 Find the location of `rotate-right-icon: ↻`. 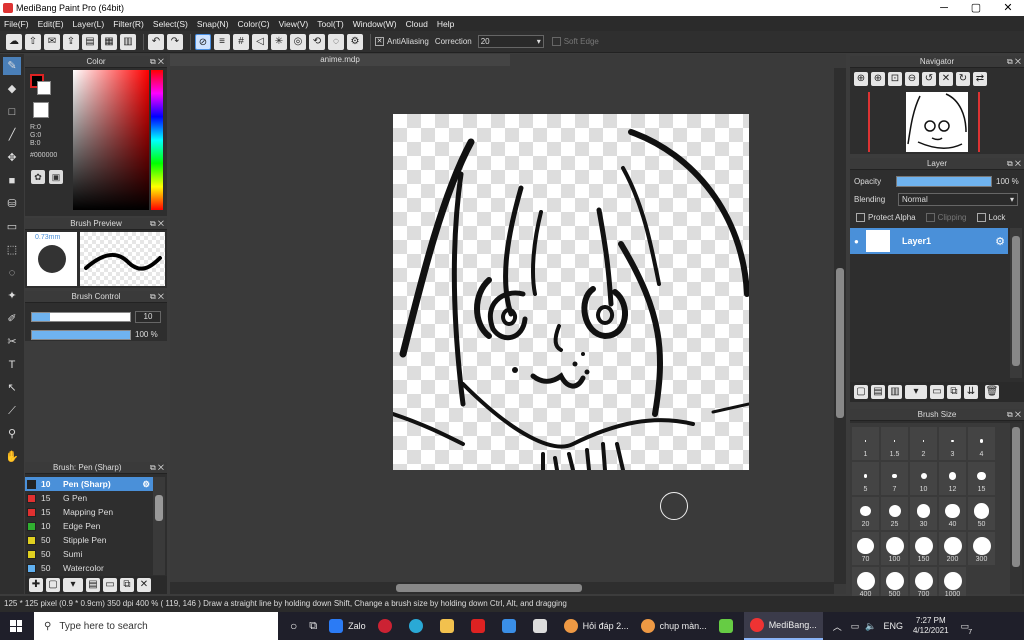

rotate-right-icon: ↻ is located at coordinates (963, 79).